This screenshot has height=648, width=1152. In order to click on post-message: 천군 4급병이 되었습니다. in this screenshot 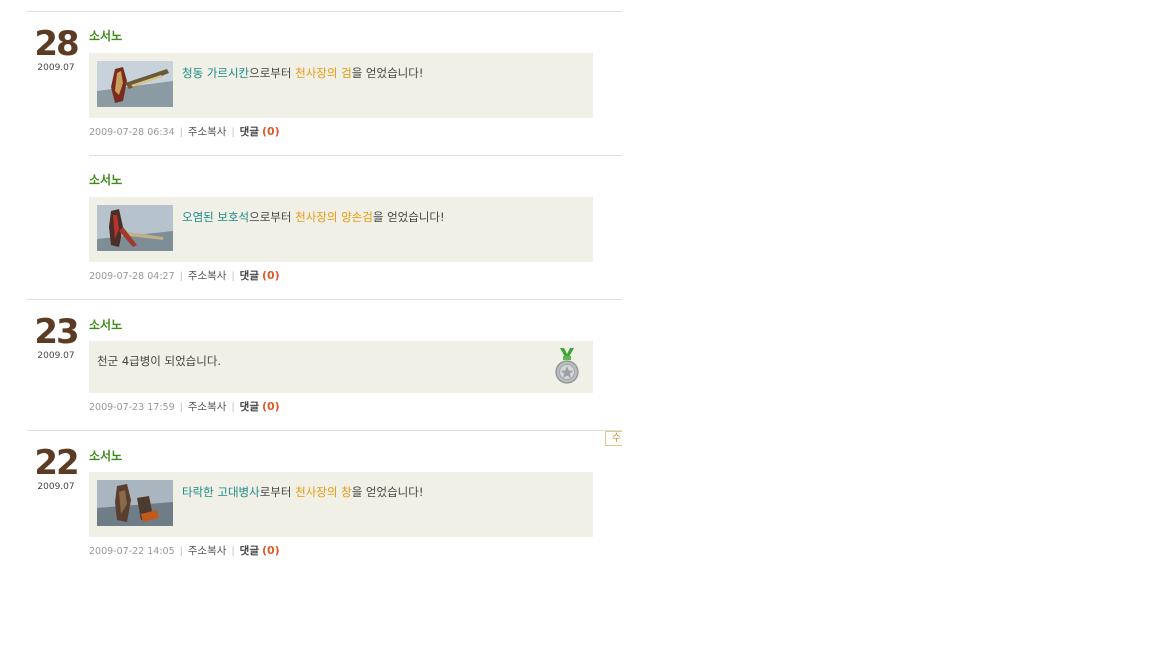, I will do `click(159, 361)`.